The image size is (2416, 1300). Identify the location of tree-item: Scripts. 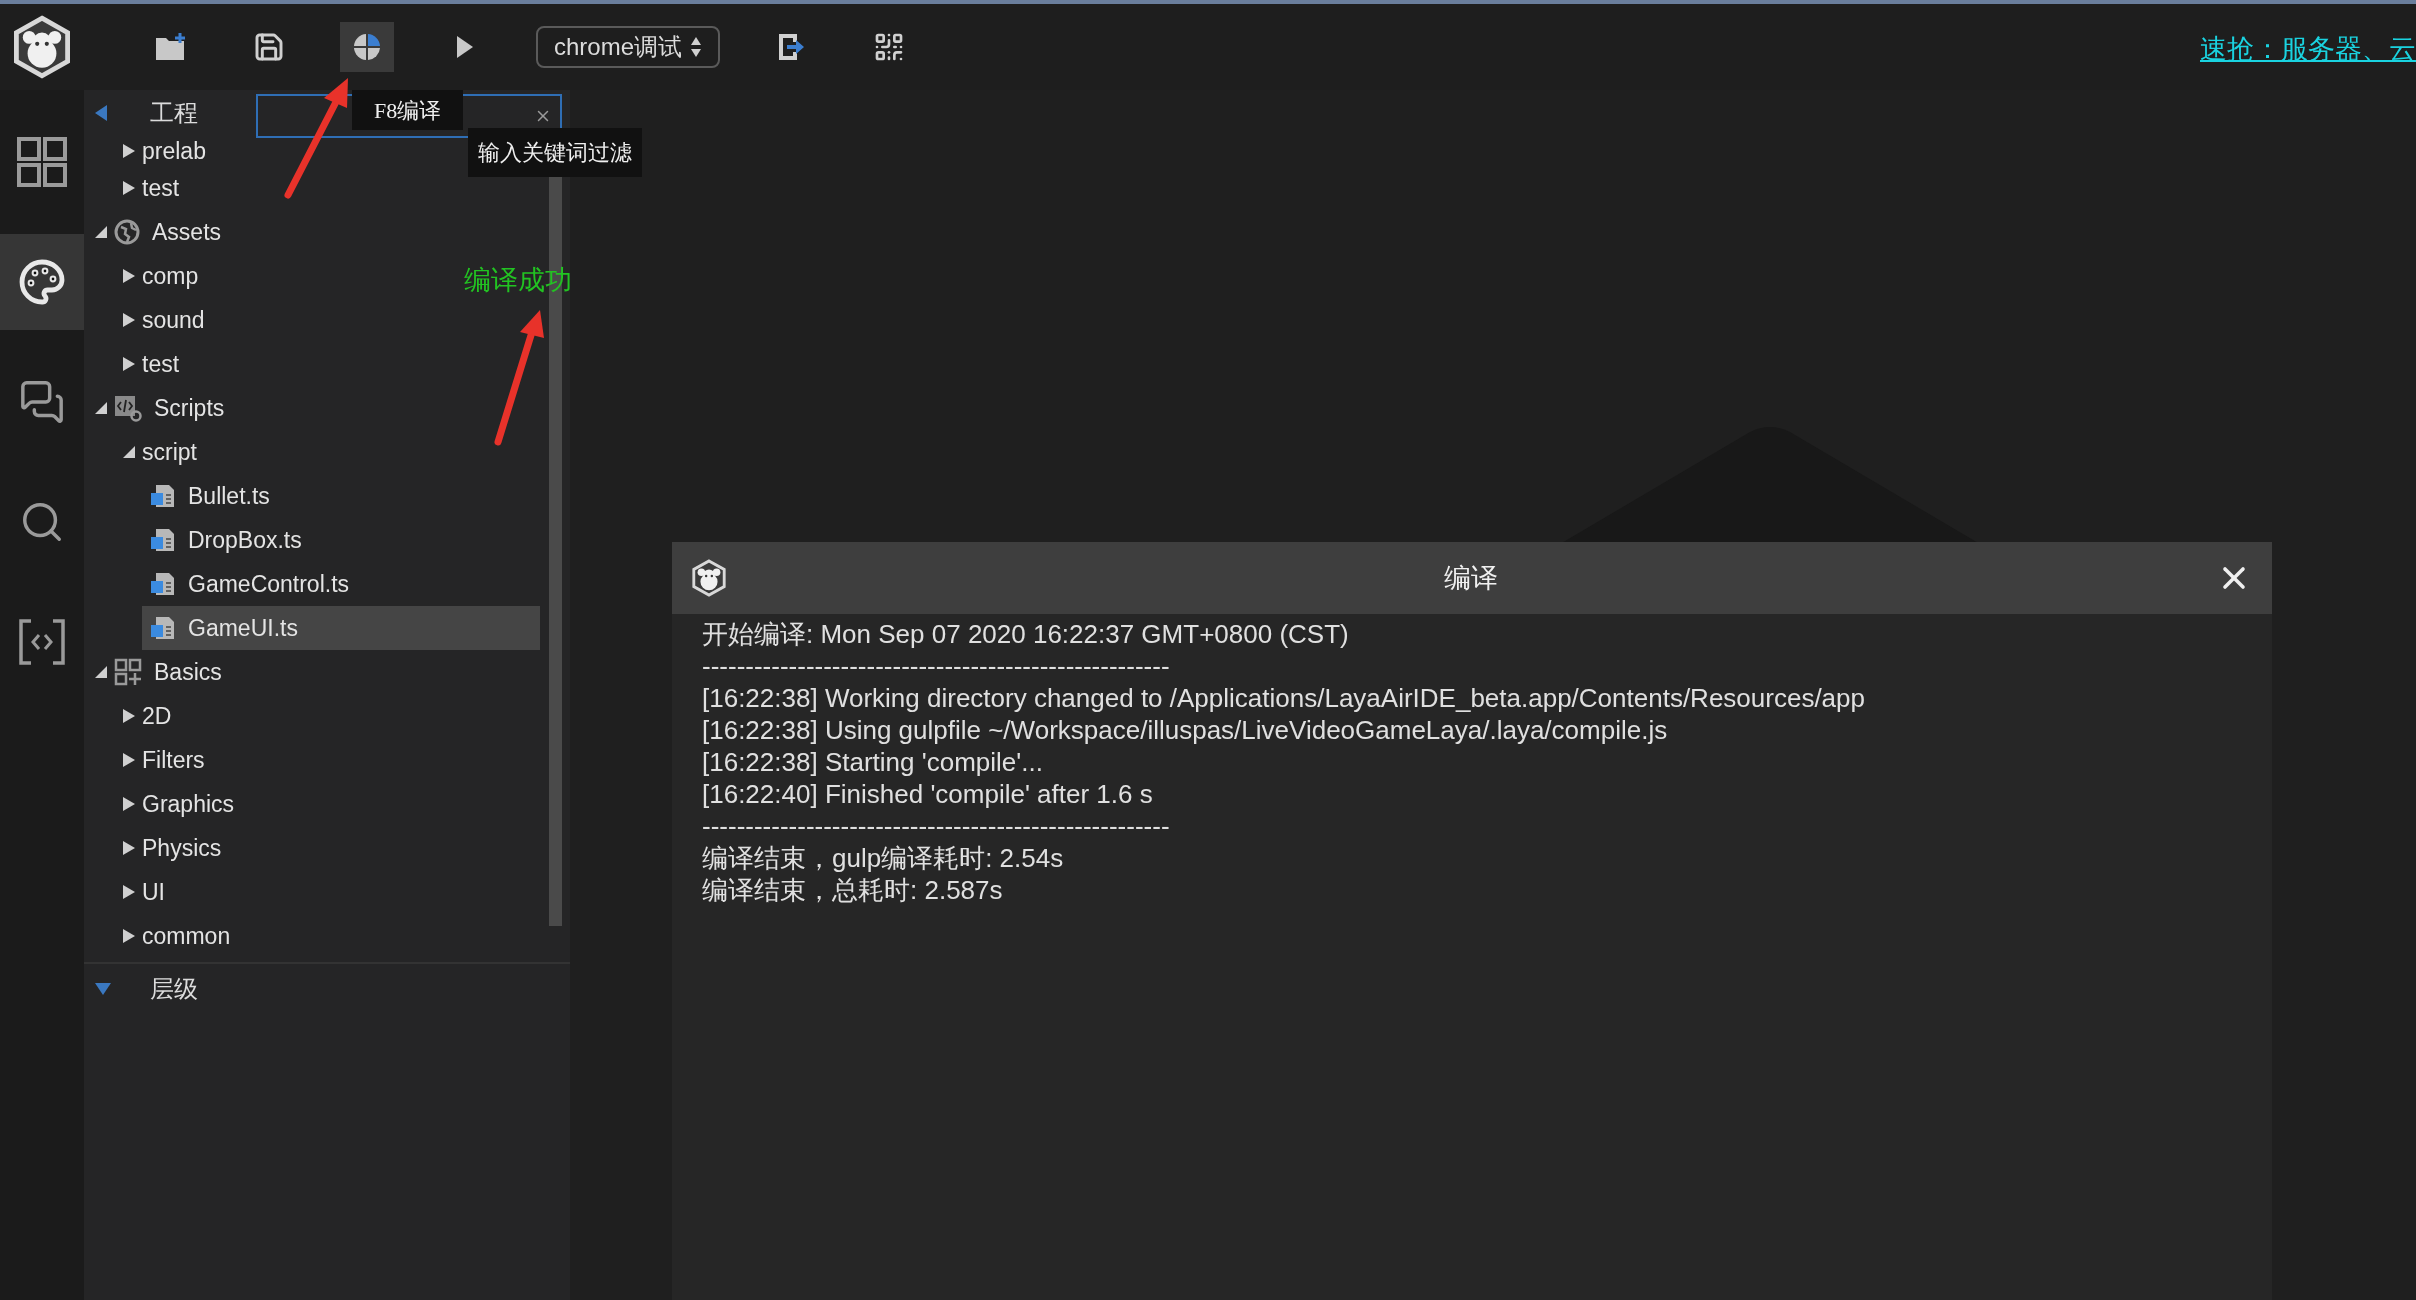
(159, 408).